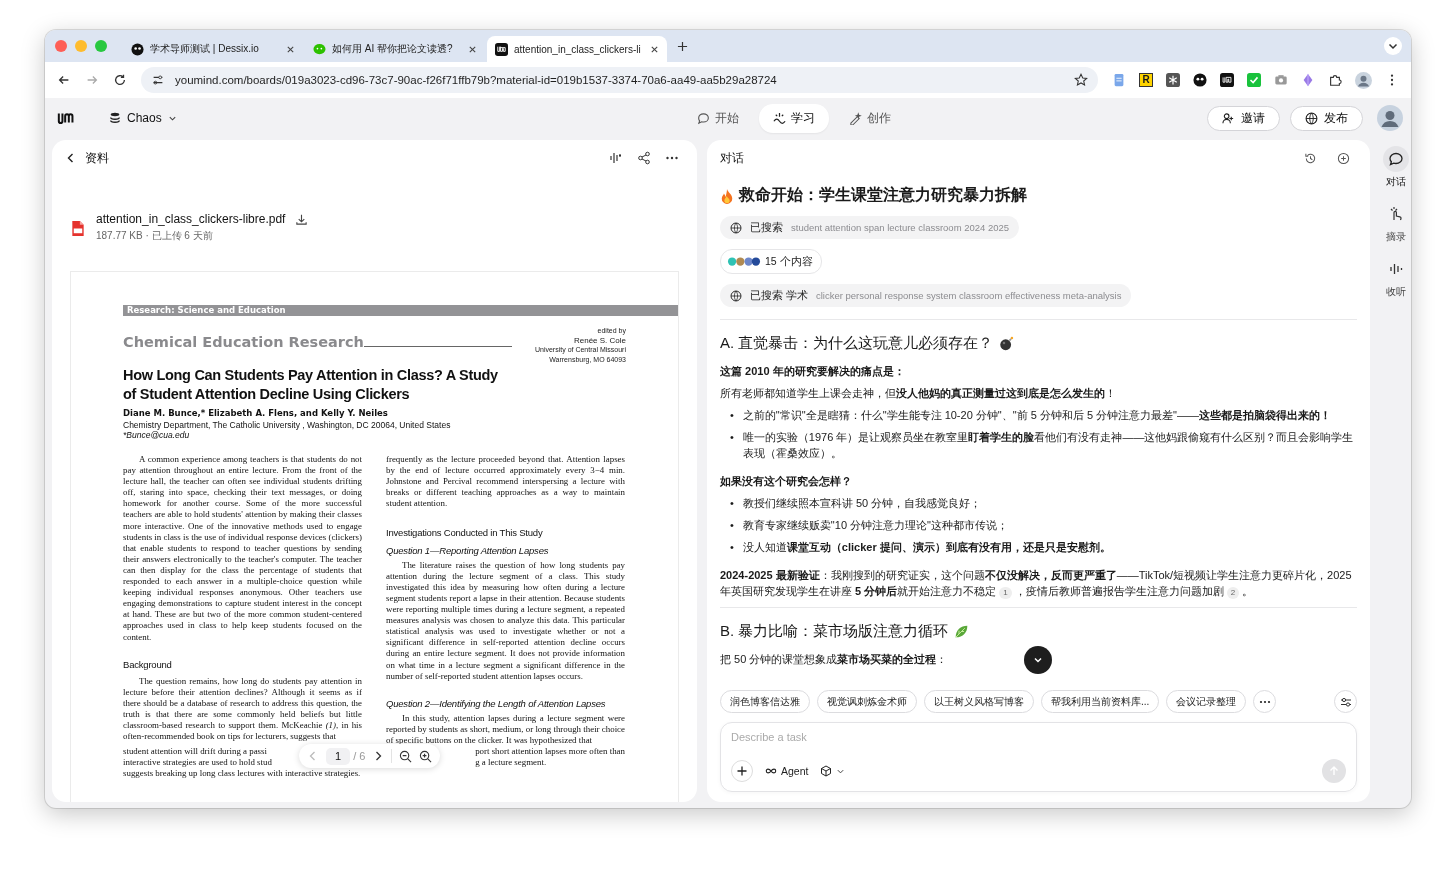  Describe the element at coordinates (1265, 701) in the screenshot. I see `more-suggestions-button` at that location.